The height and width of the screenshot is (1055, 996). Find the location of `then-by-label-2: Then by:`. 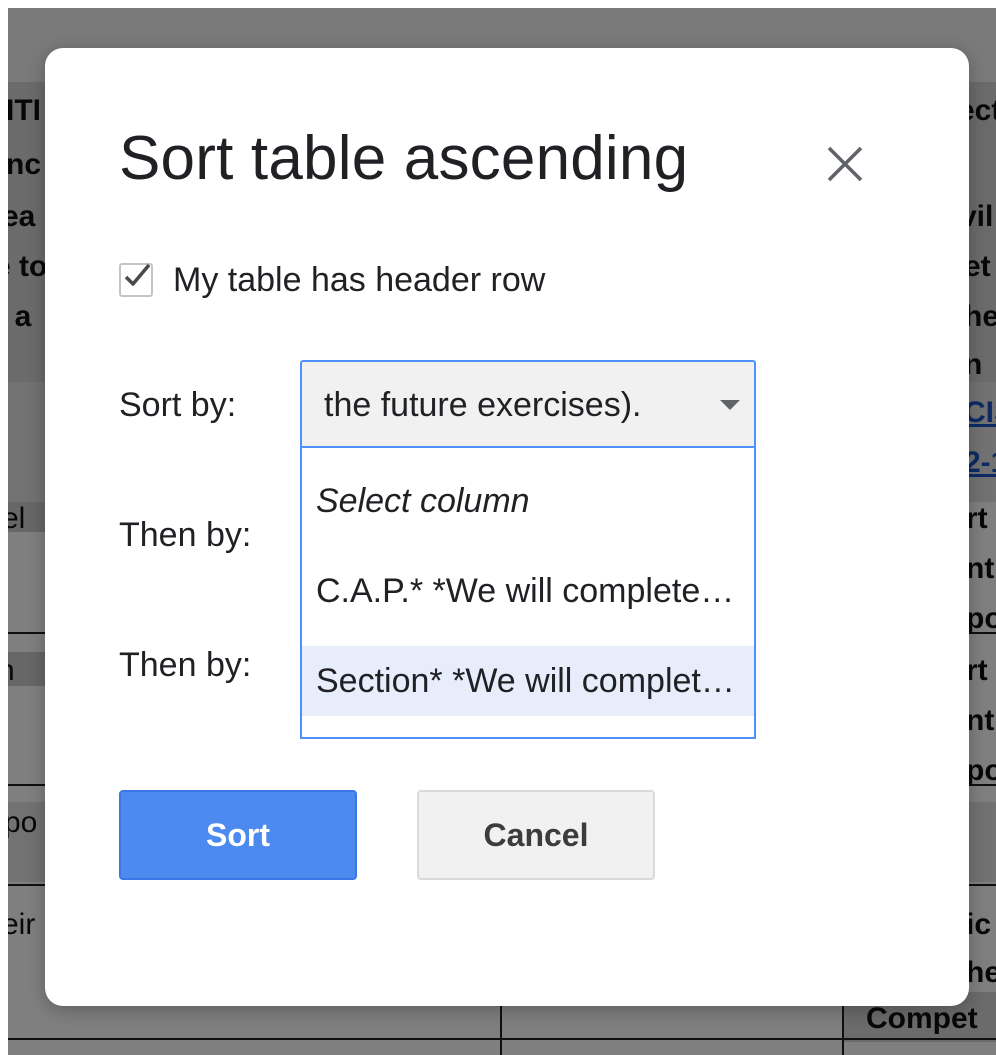

then-by-label-2: Then by: is located at coordinates (185, 665).